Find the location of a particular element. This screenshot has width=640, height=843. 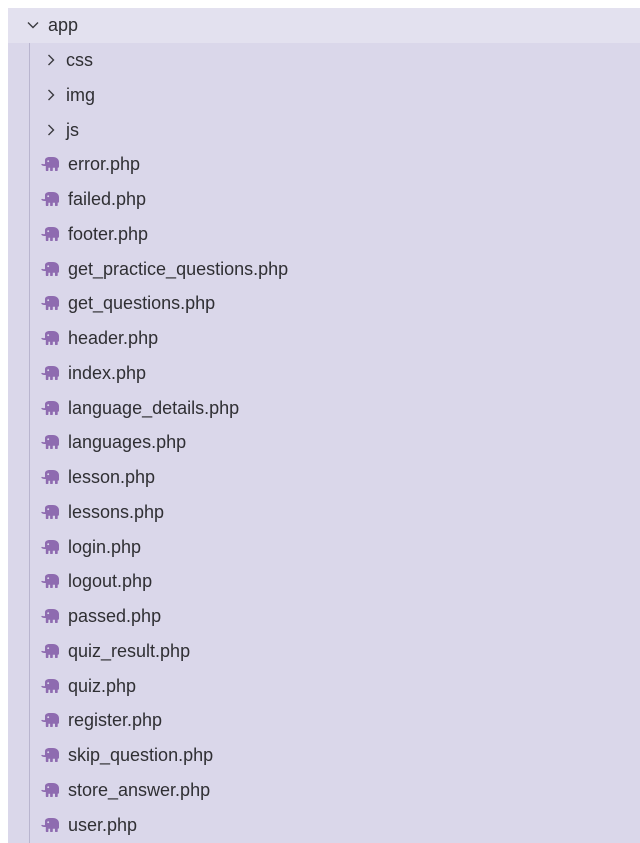

folder-label: js is located at coordinates (72, 129).